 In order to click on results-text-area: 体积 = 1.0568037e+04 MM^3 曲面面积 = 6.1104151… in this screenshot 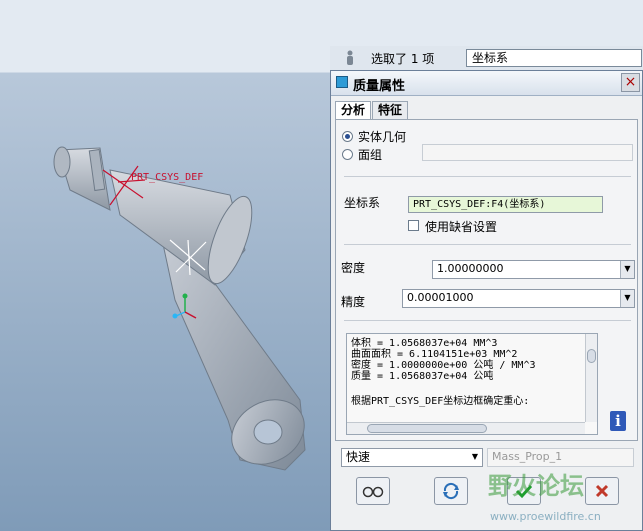, I will do `click(472, 384)`.